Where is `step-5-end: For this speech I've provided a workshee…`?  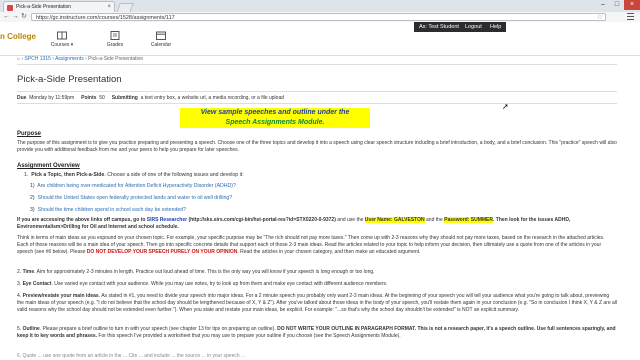 step-5-end: For this speech I've provided a workshee… is located at coordinates (249, 336).